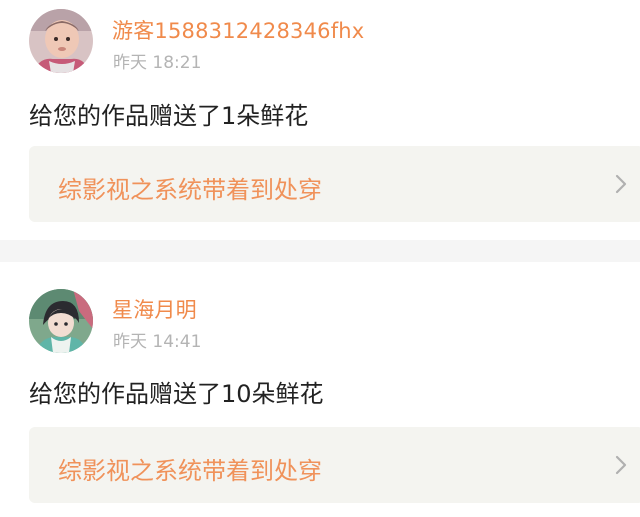  I want to click on username: 星海月明, so click(154, 309).